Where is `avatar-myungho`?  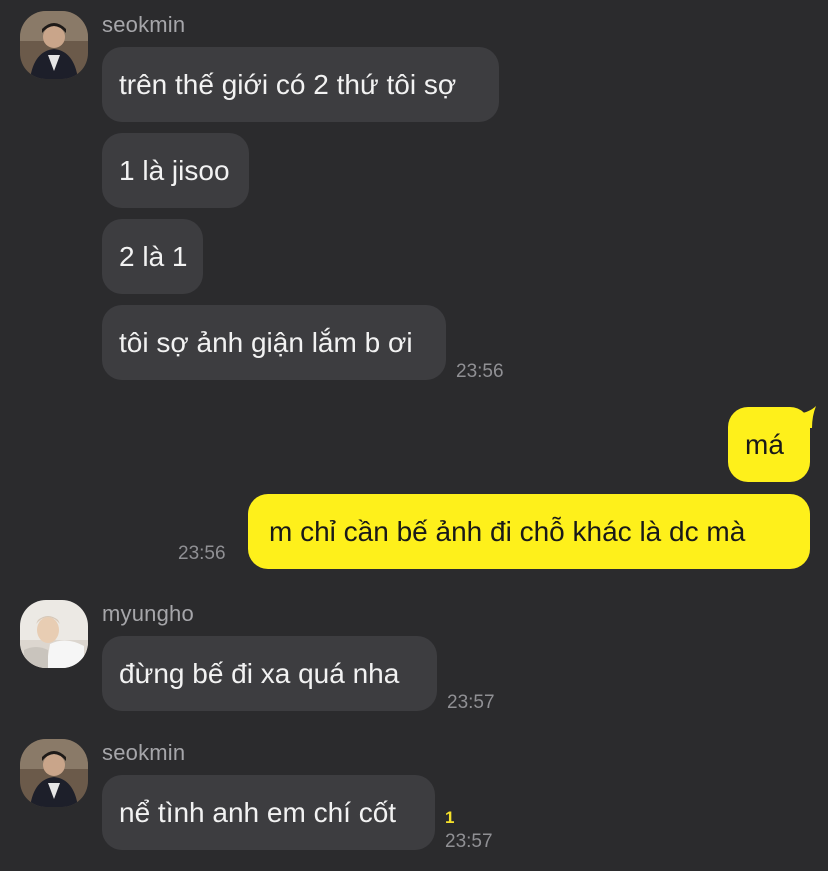 avatar-myungho is located at coordinates (54, 634).